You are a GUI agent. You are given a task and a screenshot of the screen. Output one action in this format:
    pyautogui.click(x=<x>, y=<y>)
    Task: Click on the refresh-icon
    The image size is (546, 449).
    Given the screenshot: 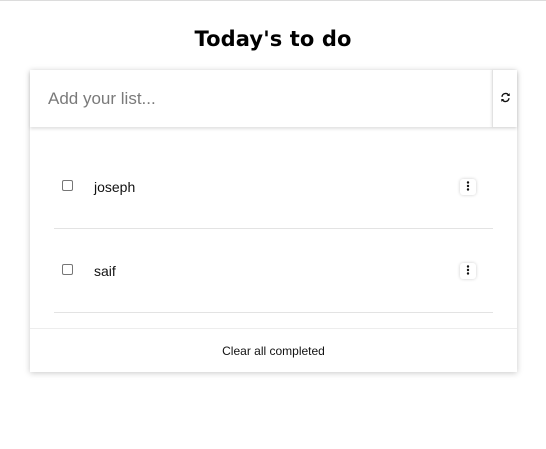 What is the action you would take?
    pyautogui.click(x=505, y=99)
    